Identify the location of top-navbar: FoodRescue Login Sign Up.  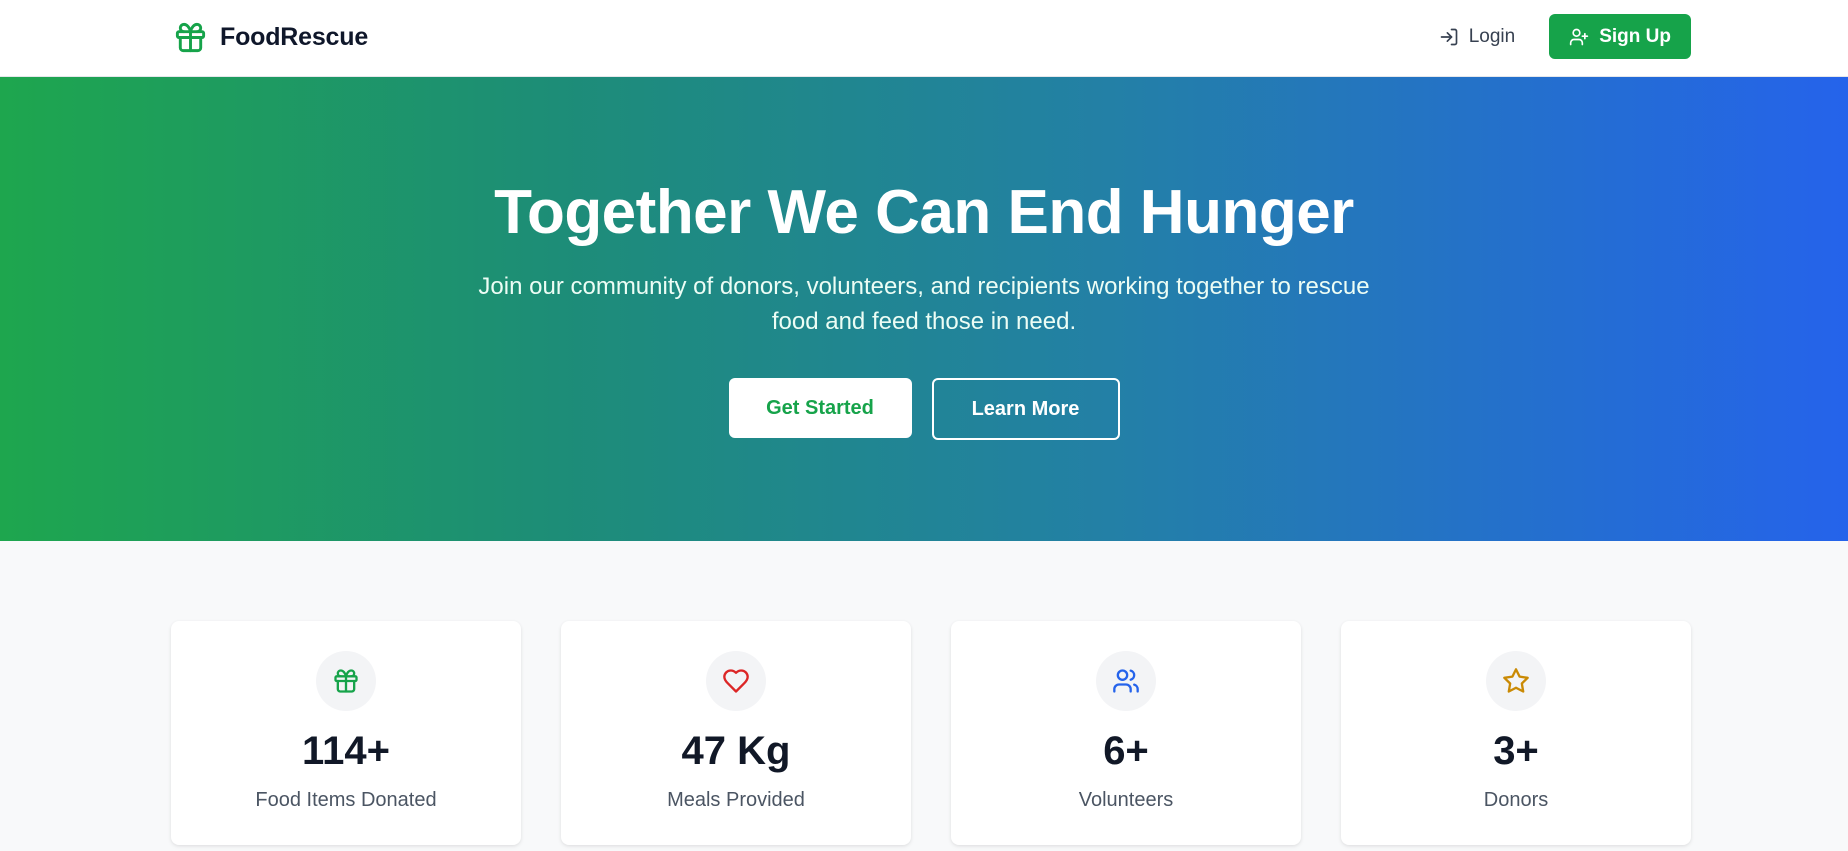
(924, 38).